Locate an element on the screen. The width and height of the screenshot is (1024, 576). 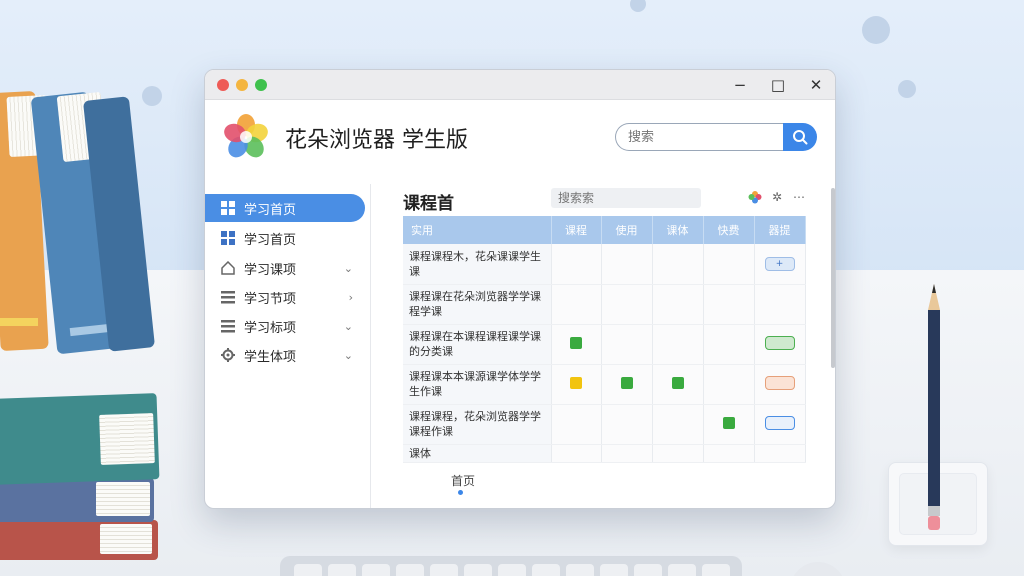
sidebar-item-study-courses: 学习课项 ⌄ is located at coordinates (285, 268).